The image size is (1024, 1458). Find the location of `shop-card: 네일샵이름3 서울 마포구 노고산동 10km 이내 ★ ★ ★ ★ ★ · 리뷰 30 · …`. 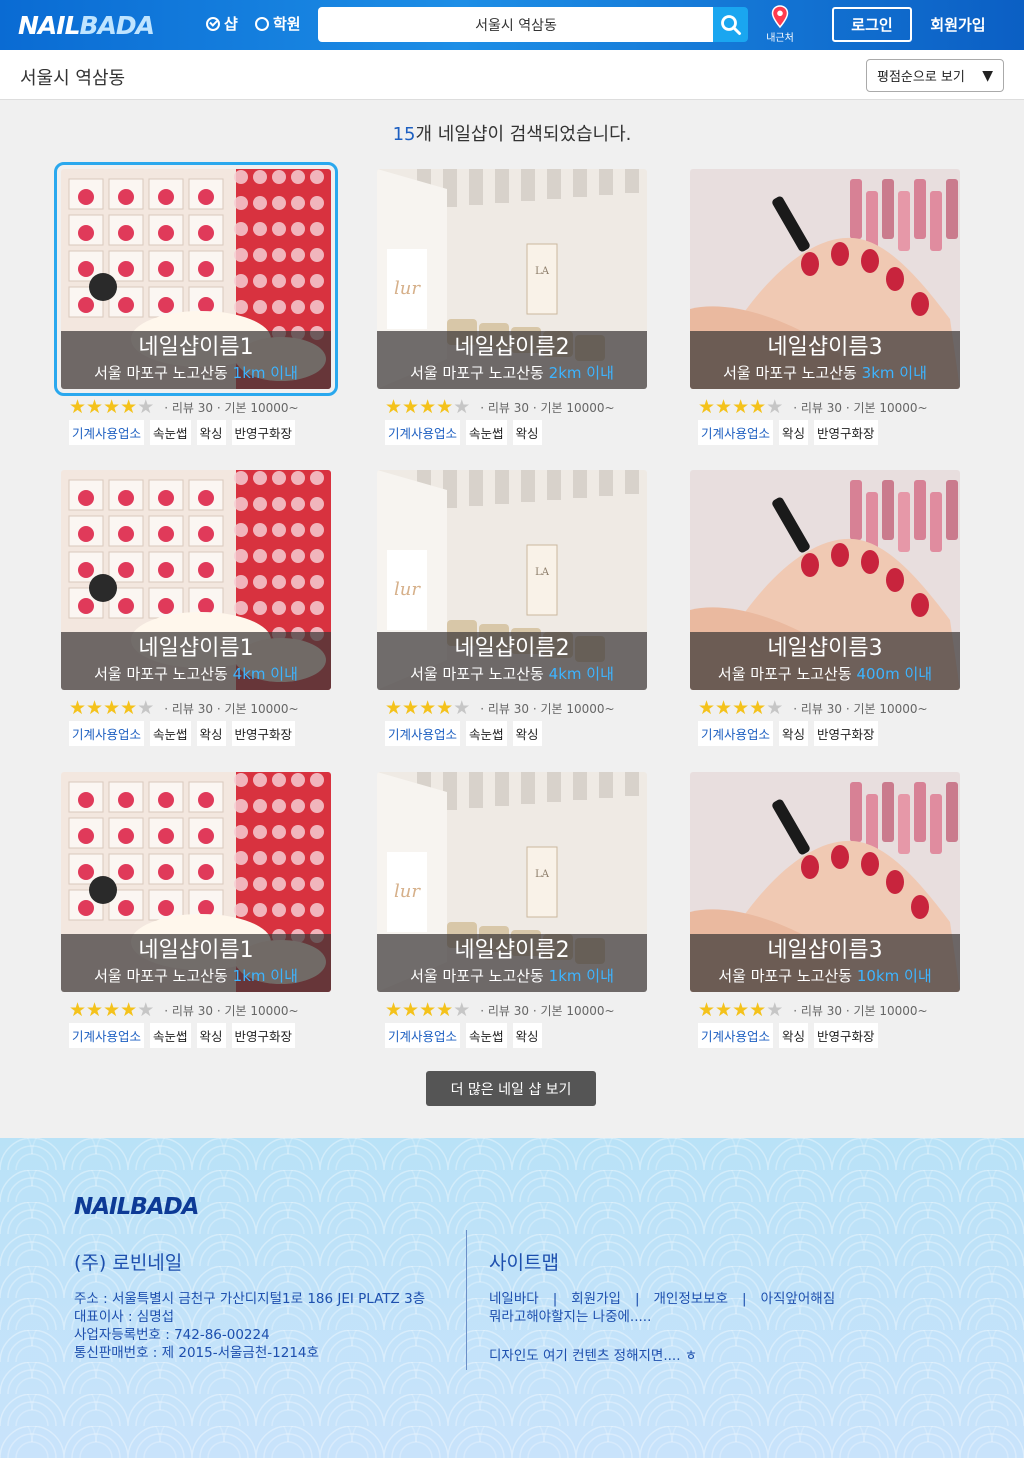

shop-card: 네일샵이름3 서울 마포구 노고산동 10km 이내 ★ ★ ★ ★ ★ · 리뷰 30 · … is located at coordinates (825, 910).